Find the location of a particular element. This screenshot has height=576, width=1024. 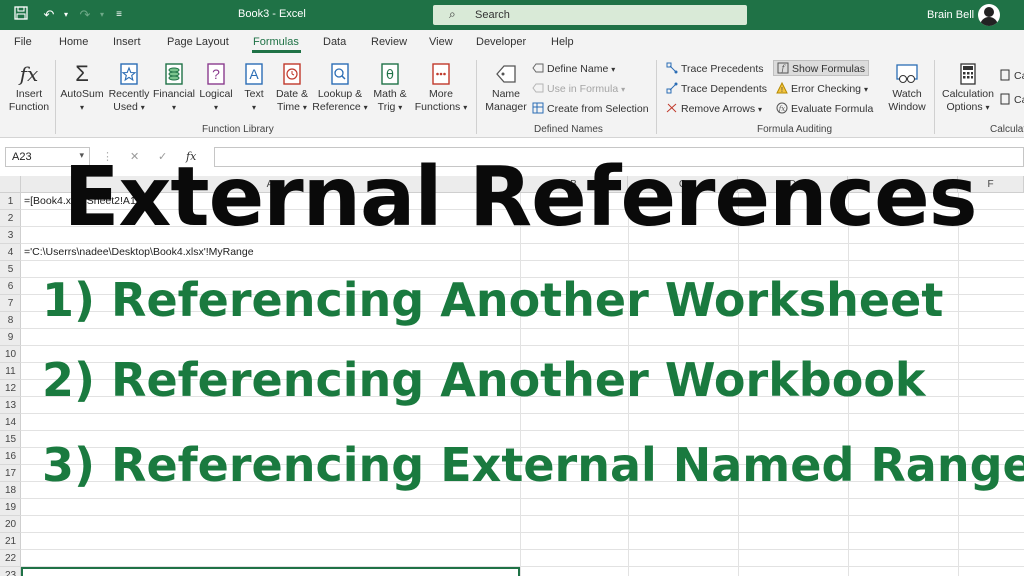

trace-dependents-button: Trace Dependents is located at coordinates (716, 89).